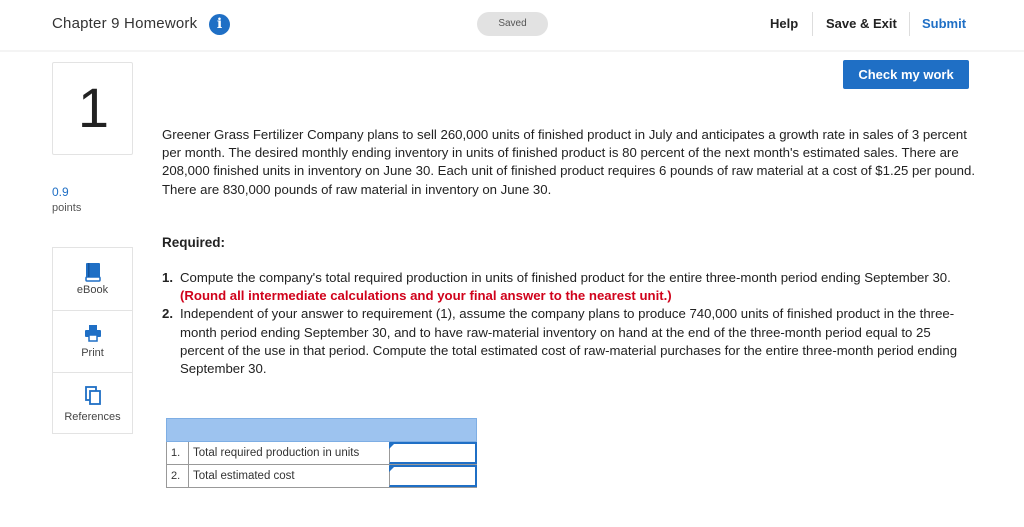 This screenshot has width=1024, height=527. Describe the element at coordinates (321, 430) in the screenshot. I see `answer-table-header` at that location.